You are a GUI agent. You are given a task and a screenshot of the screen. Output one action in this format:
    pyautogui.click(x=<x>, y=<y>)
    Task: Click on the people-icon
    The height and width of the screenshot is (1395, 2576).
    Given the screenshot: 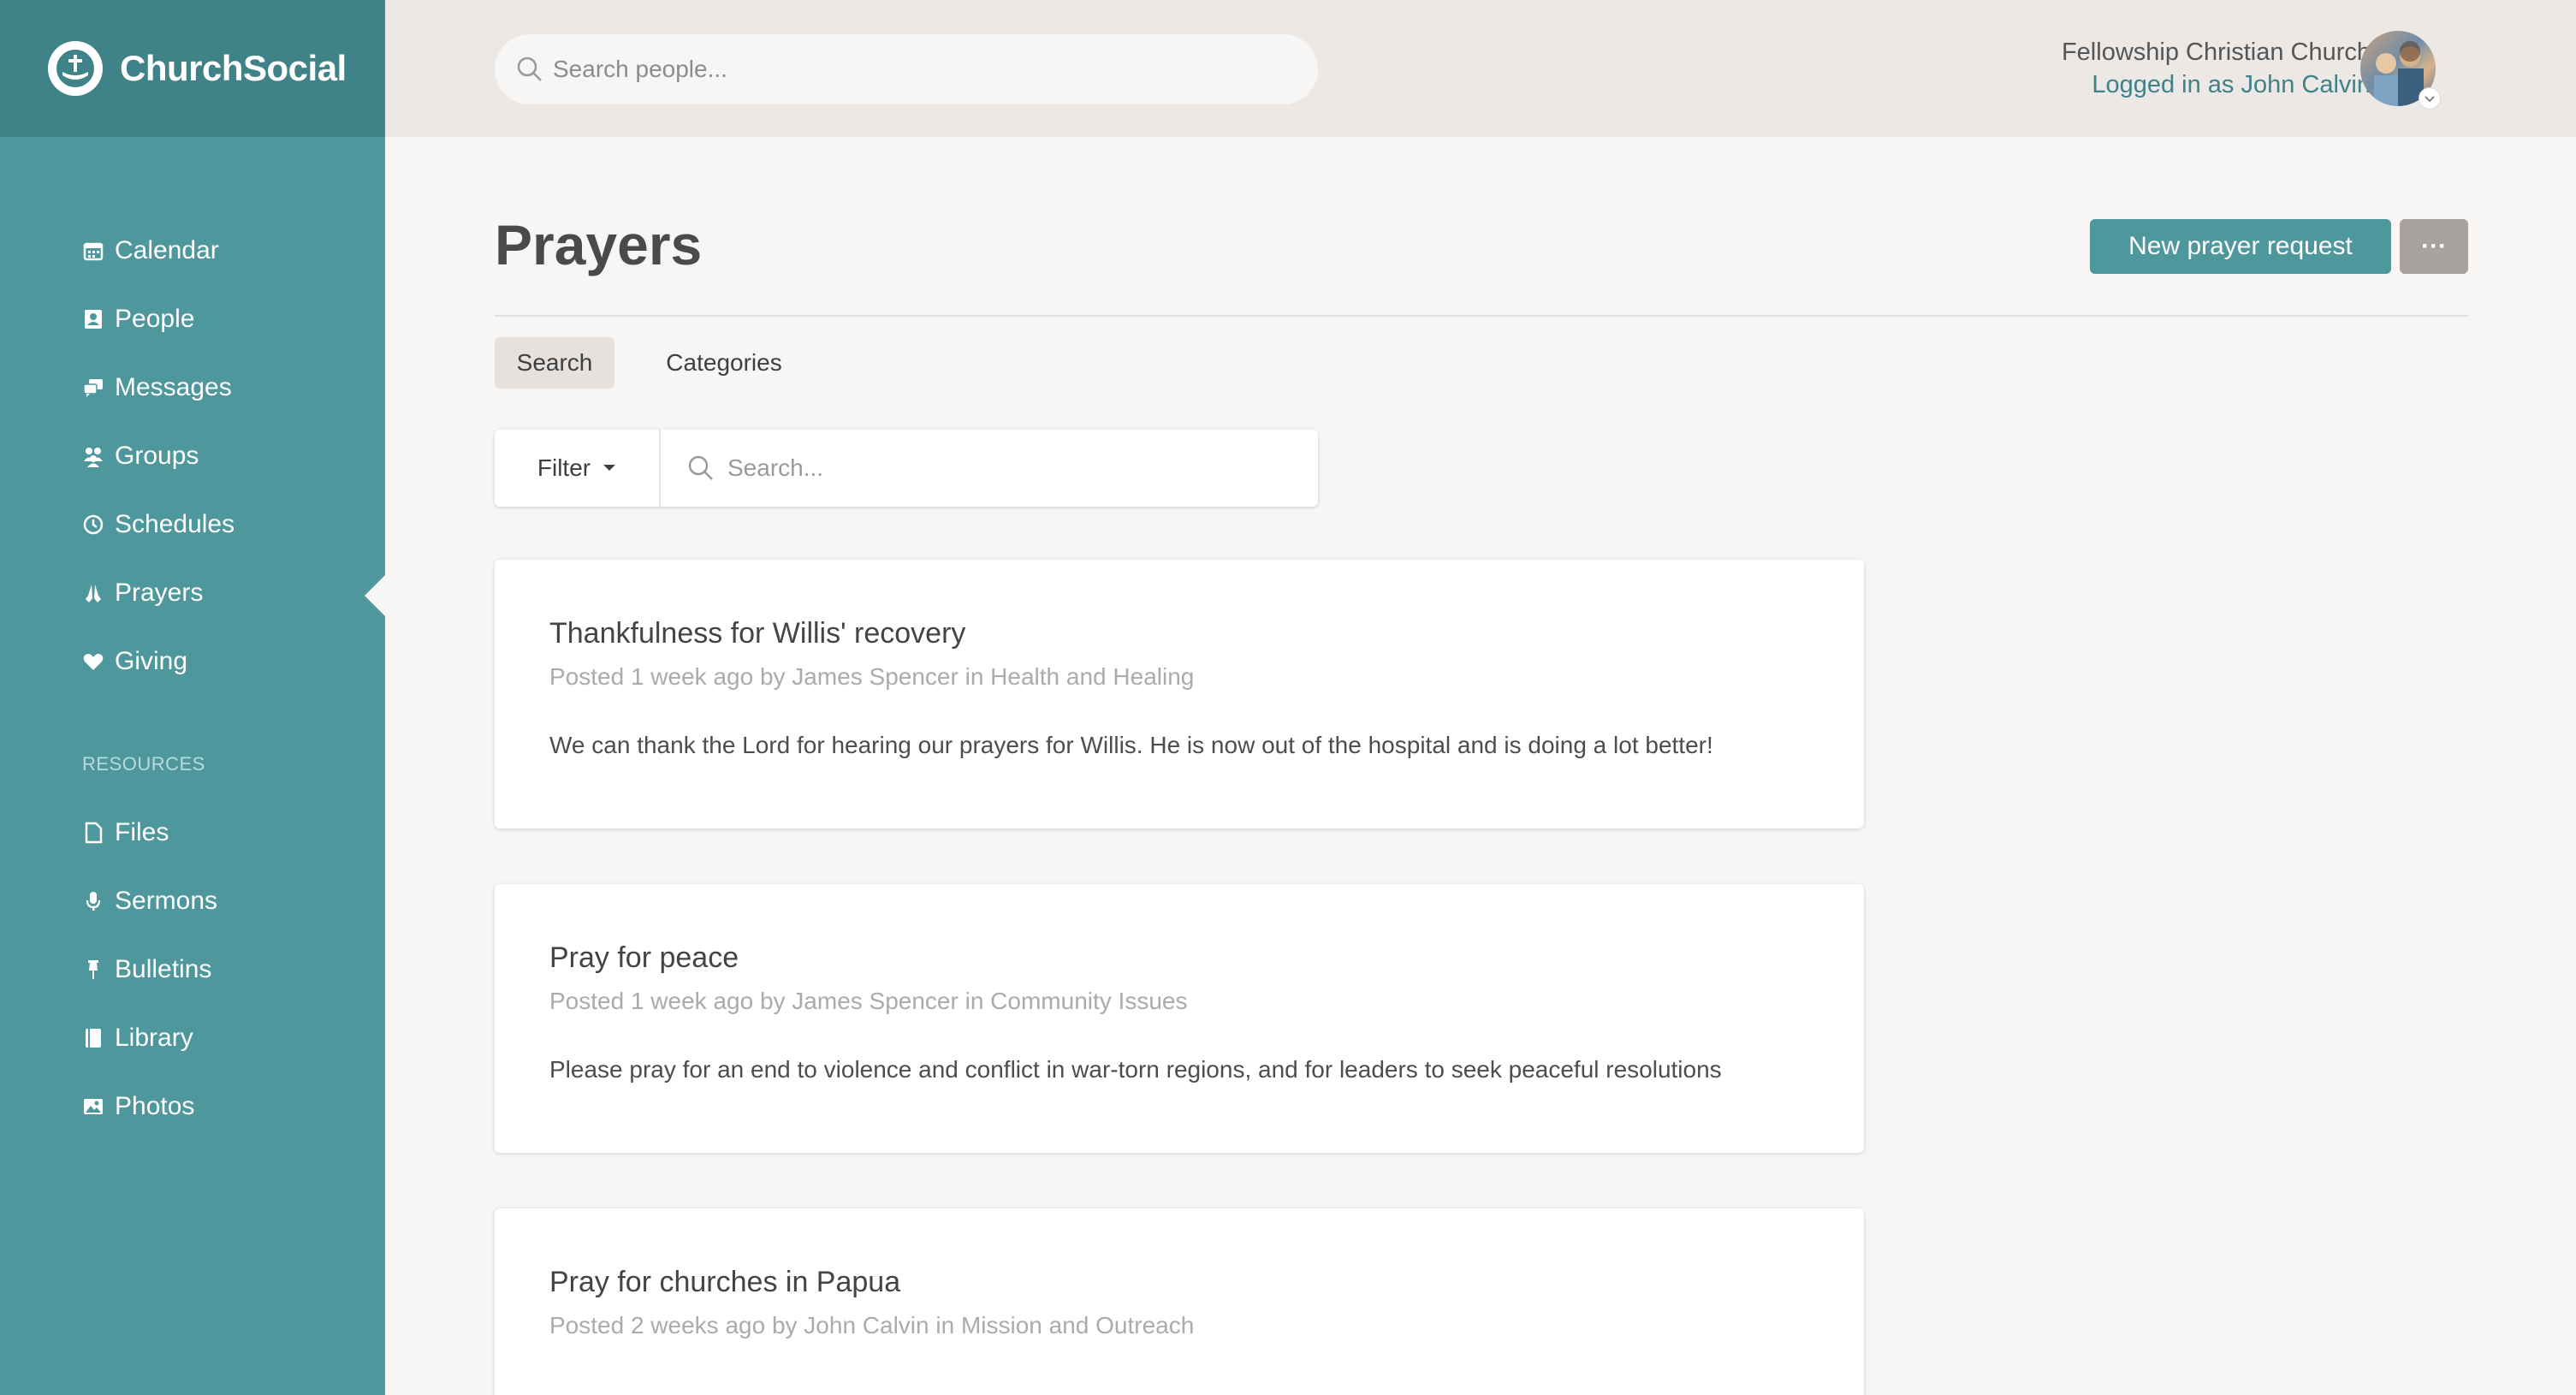 What is the action you would take?
    pyautogui.click(x=93, y=319)
    